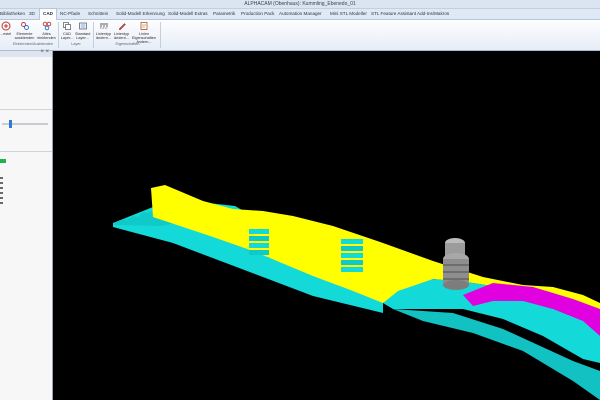 The height and width of the screenshot is (400, 600). Describe the element at coordinates (127, 44) in the screenshot. I see `group-label-eigenschaften: Eigenschaften` at that location.